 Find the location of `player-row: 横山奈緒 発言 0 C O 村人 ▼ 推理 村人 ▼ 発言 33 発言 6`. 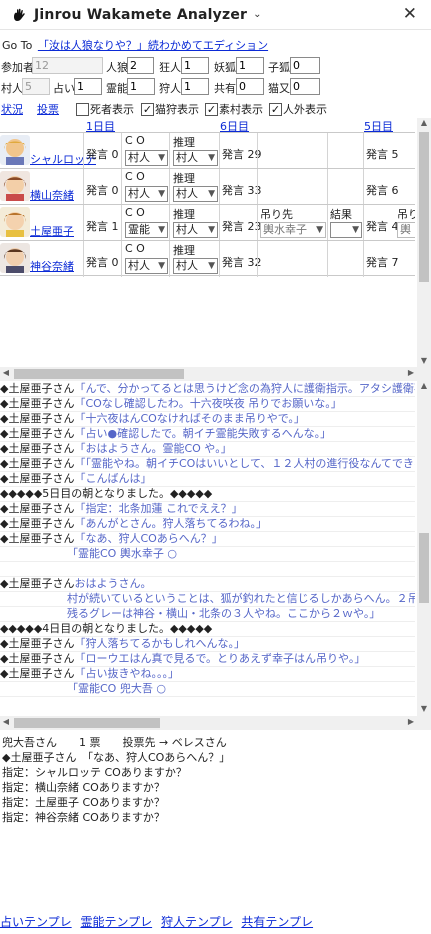

player-row: 横山奈緒 発言 0 C O 村人 ▼ 推理 村人 ▼ 発言 33 発言 6 is located at coordinates (207, 186).